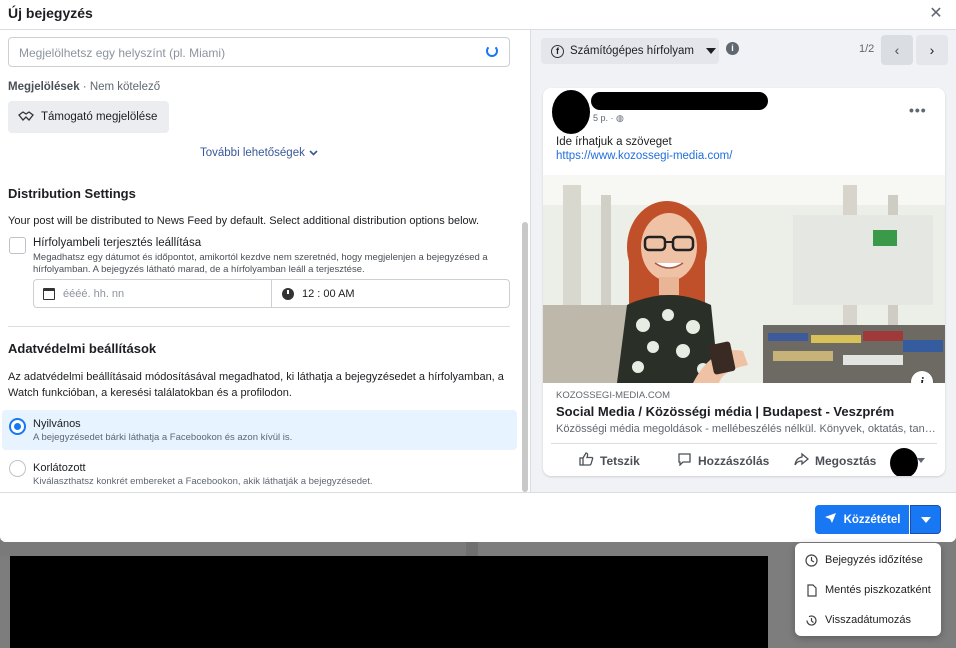 This screenshot has width=956, height=648. Describe the element at coordinates (259, 52) in the screenshot. I see `location-input: Megjelölhetsz egy helyszínt (pl. Miami)` at that location.